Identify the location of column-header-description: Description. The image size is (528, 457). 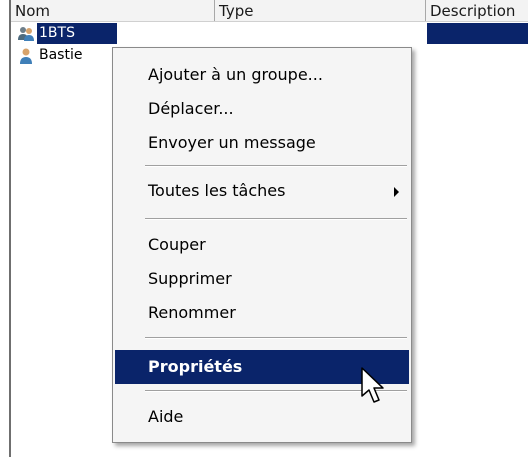
(477, 10).